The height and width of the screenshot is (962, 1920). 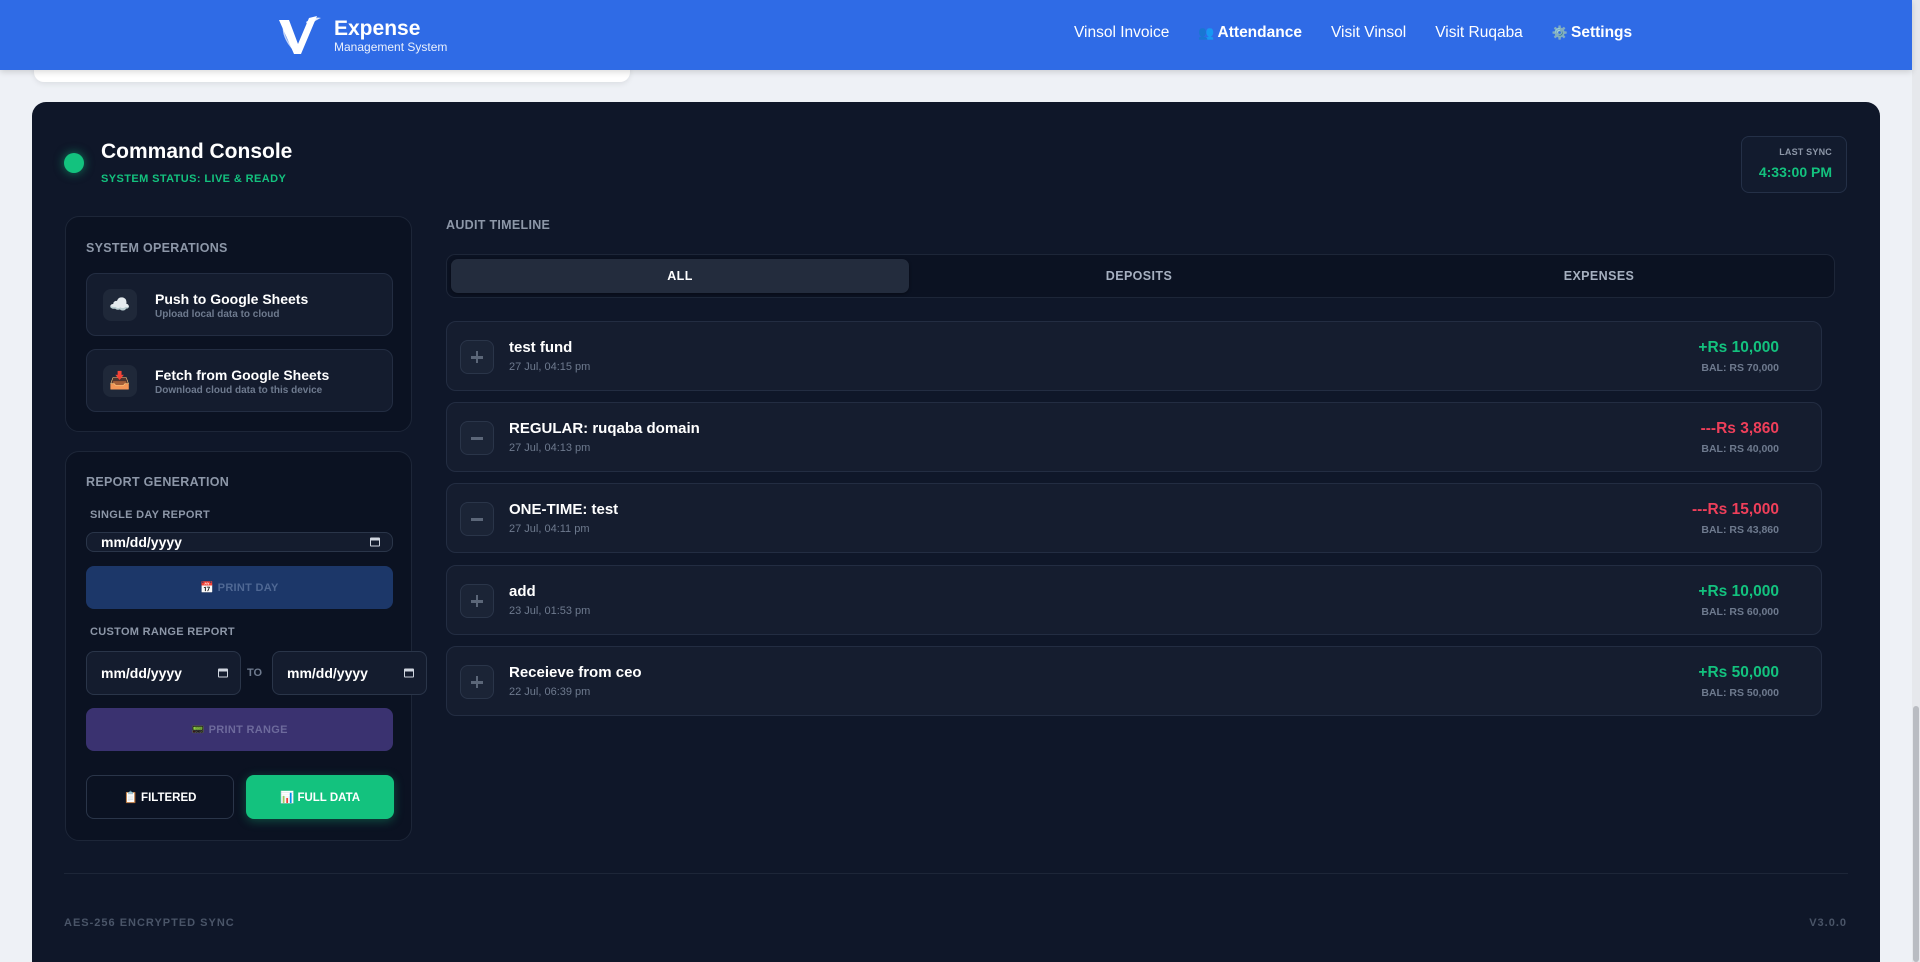 What do you see at coordinates (549, 529) in the screenshot?
I see `transaction-date: 27 Jul, 04:11 pm` at bounding box center [549, 529].